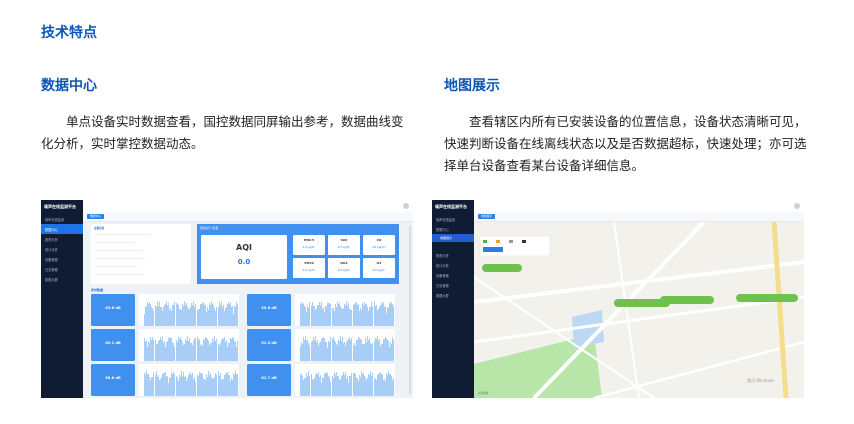 This screenshot has width=854, height=424. What do you see at coordinates (761, 380) in the screenshot?
I see `windows-watermark: 激活 Windows` at bounding box center [761, 380].